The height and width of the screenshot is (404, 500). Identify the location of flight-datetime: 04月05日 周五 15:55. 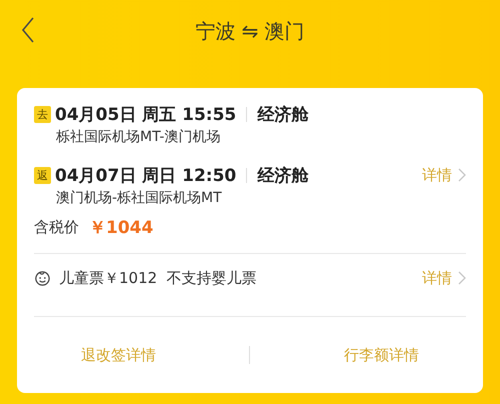
(145, 115).